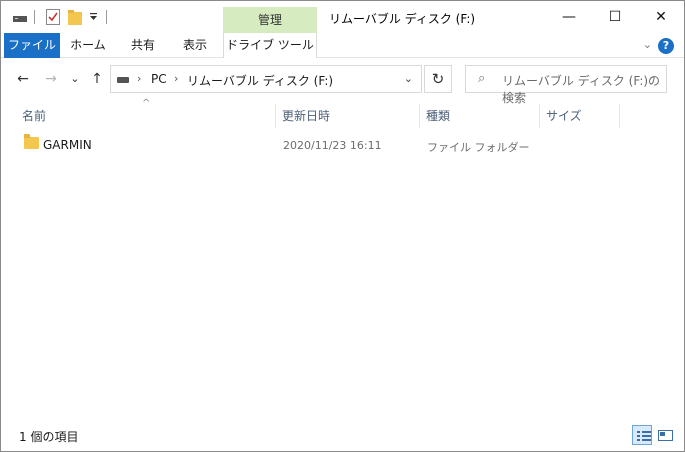 The image size is (685, 452). What do you see at coordinates (88, 45) in the screenshot?
I see `tab-home: ホーム` at bounding box center [88, 45].